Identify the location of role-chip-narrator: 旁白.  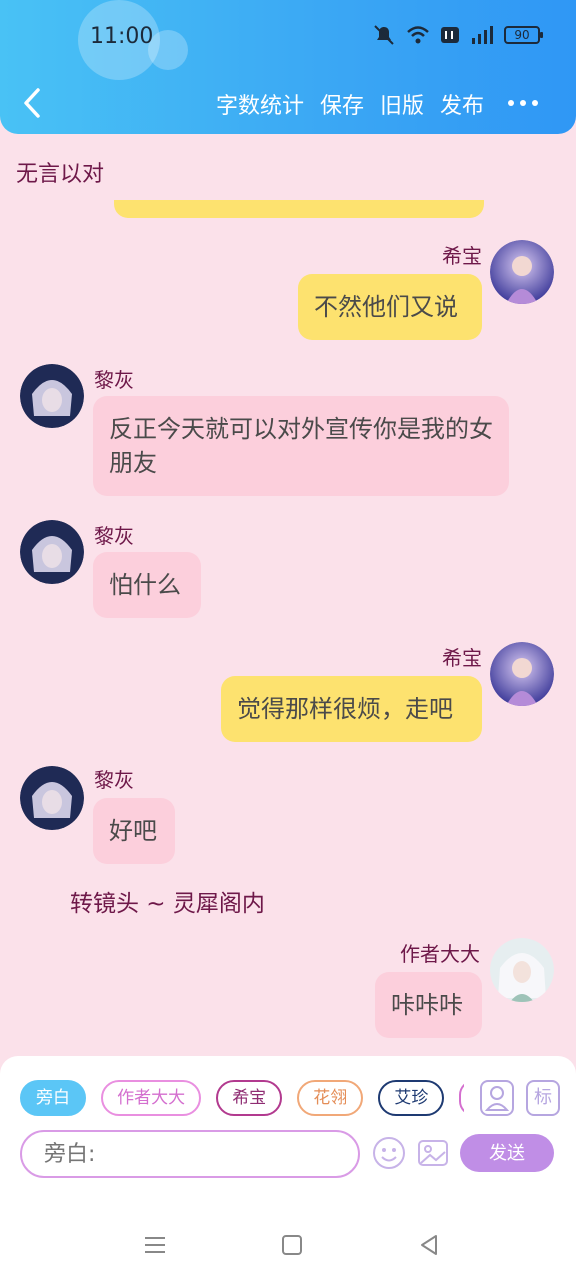
(53, 1098).